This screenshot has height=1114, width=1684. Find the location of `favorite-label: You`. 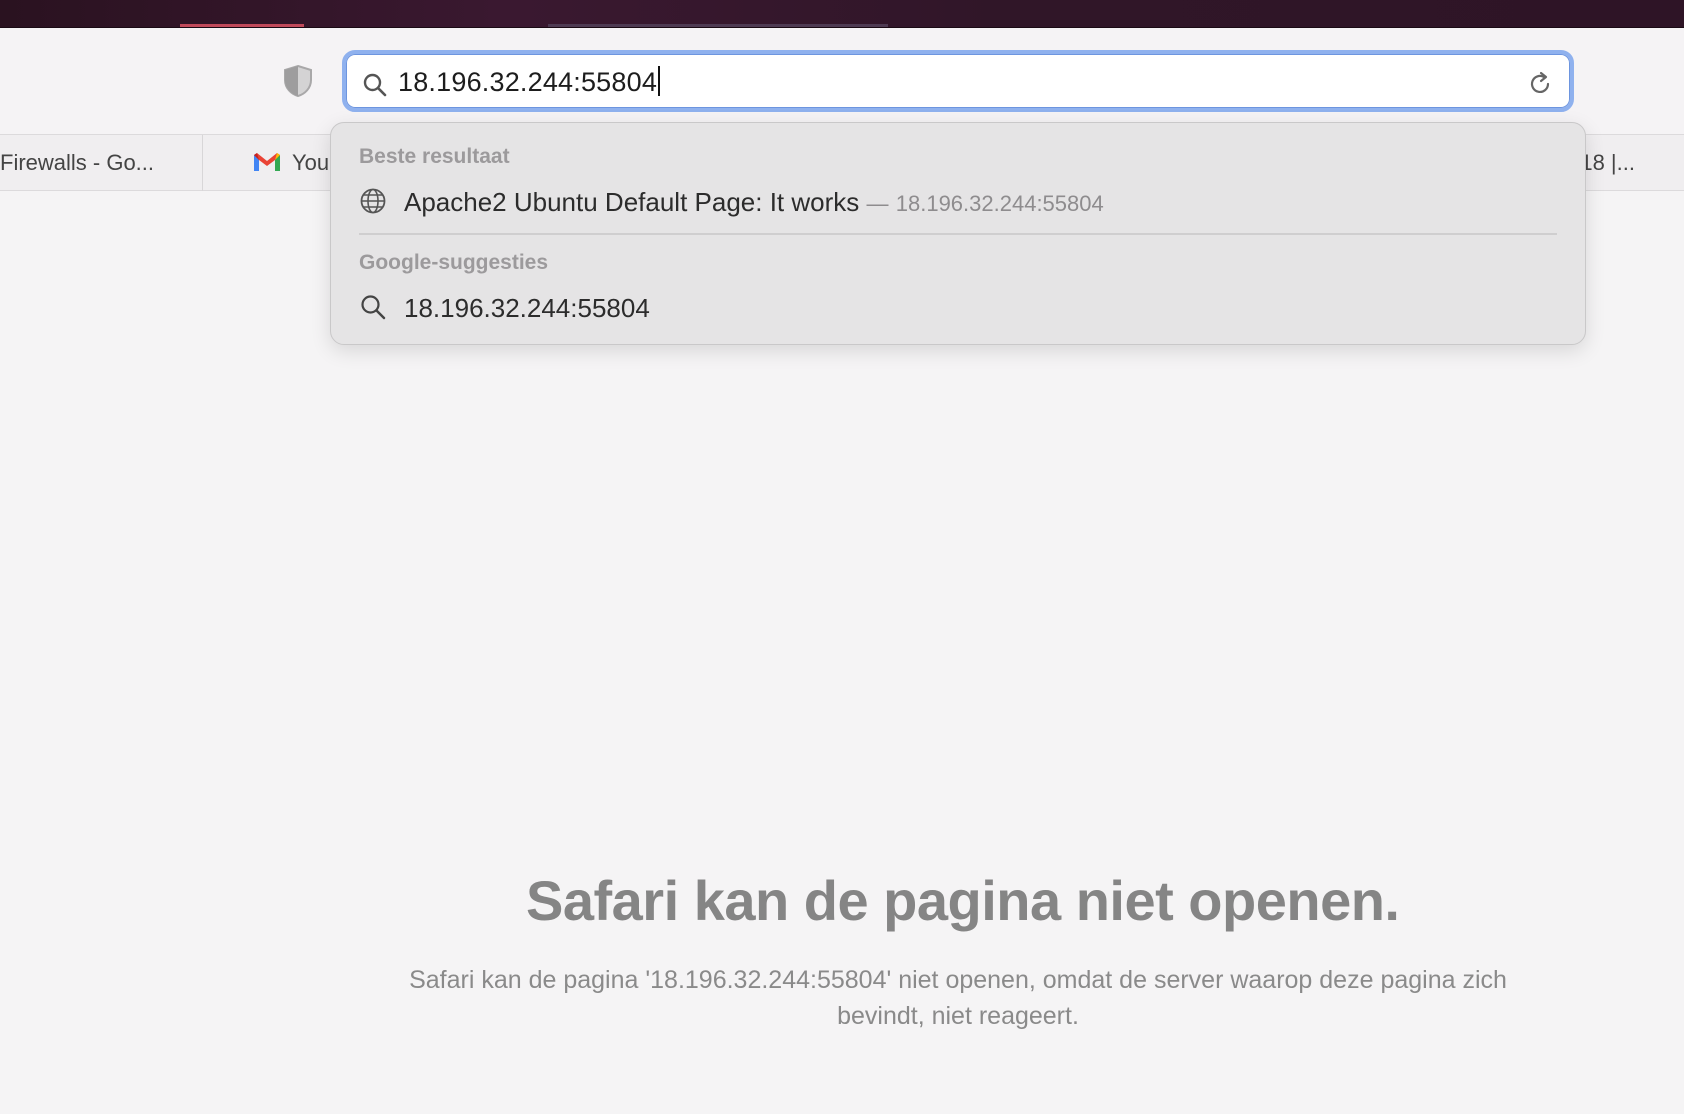

favorite-label: You is located at coordinates (311, 162).